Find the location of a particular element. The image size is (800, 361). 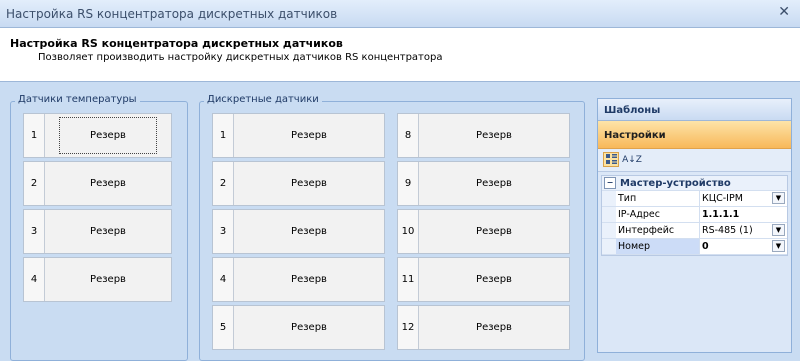

discrete-sensor-12: 12 Резерв is located at coordinates (483, 327).